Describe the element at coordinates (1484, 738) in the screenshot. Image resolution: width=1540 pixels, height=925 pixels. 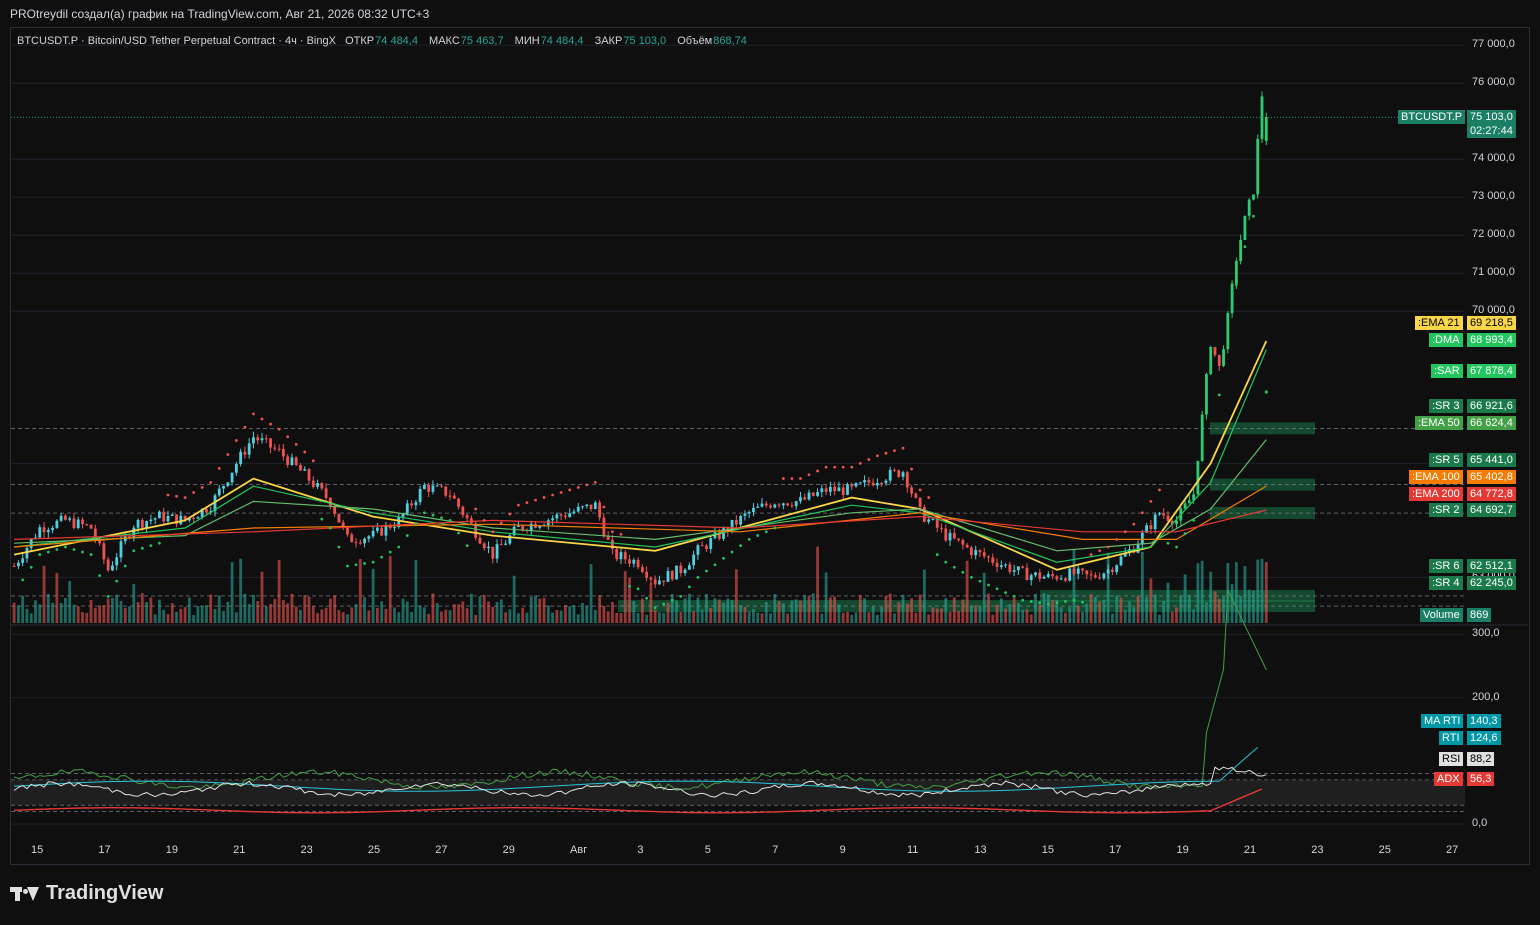
I see `oscillator-value-tag: 124,6` at that location.